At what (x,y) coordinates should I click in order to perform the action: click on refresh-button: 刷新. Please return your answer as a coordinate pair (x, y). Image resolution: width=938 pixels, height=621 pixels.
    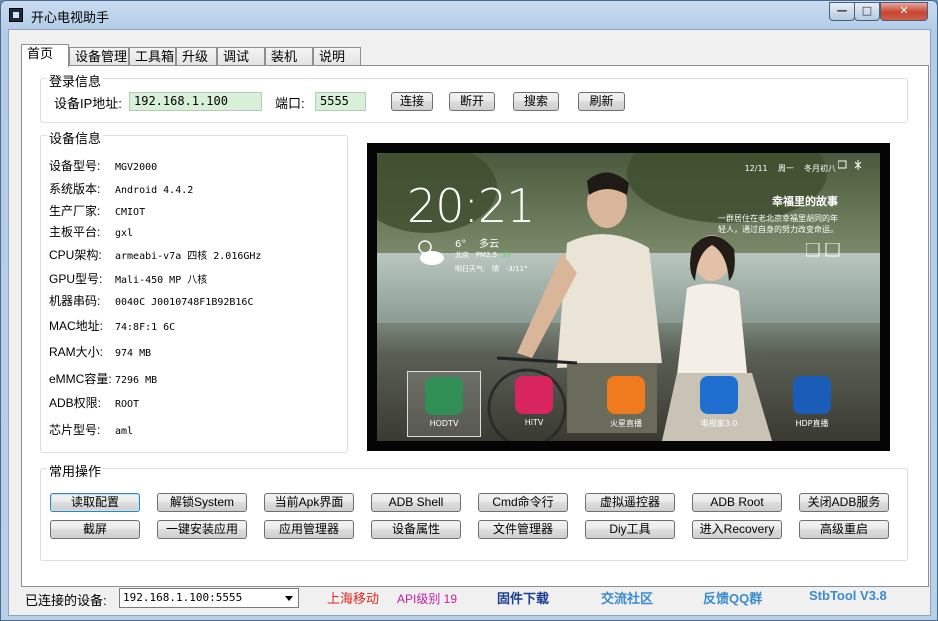
    Looking at the image, I should click on (601, 101).